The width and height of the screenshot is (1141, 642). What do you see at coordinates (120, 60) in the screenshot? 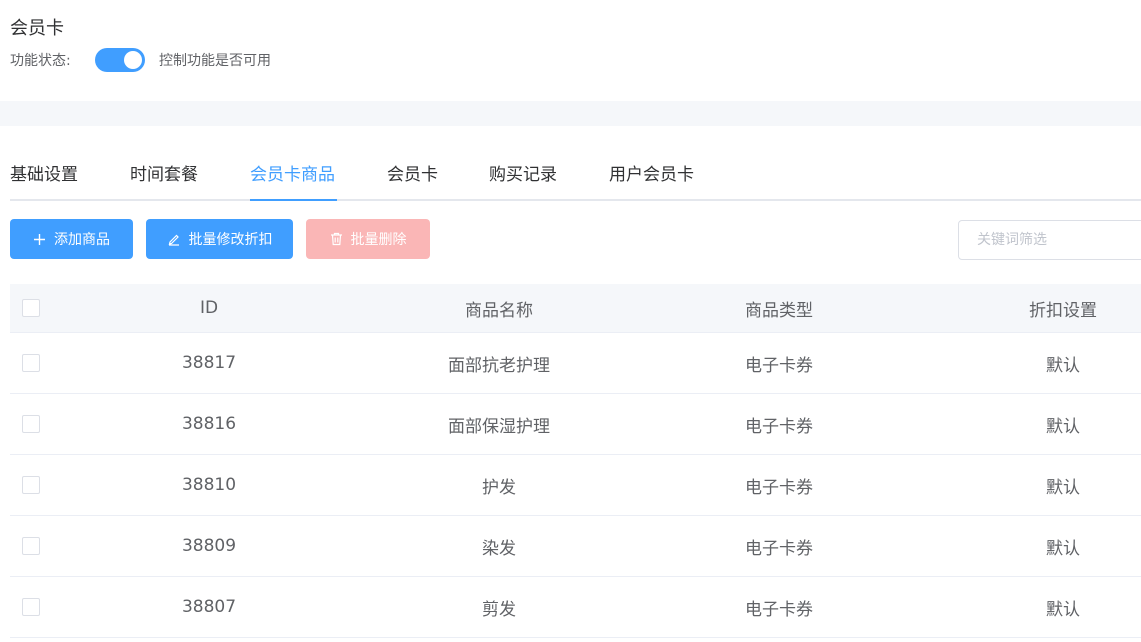
I see `function-status-switch` at bounding box center [120, 60].